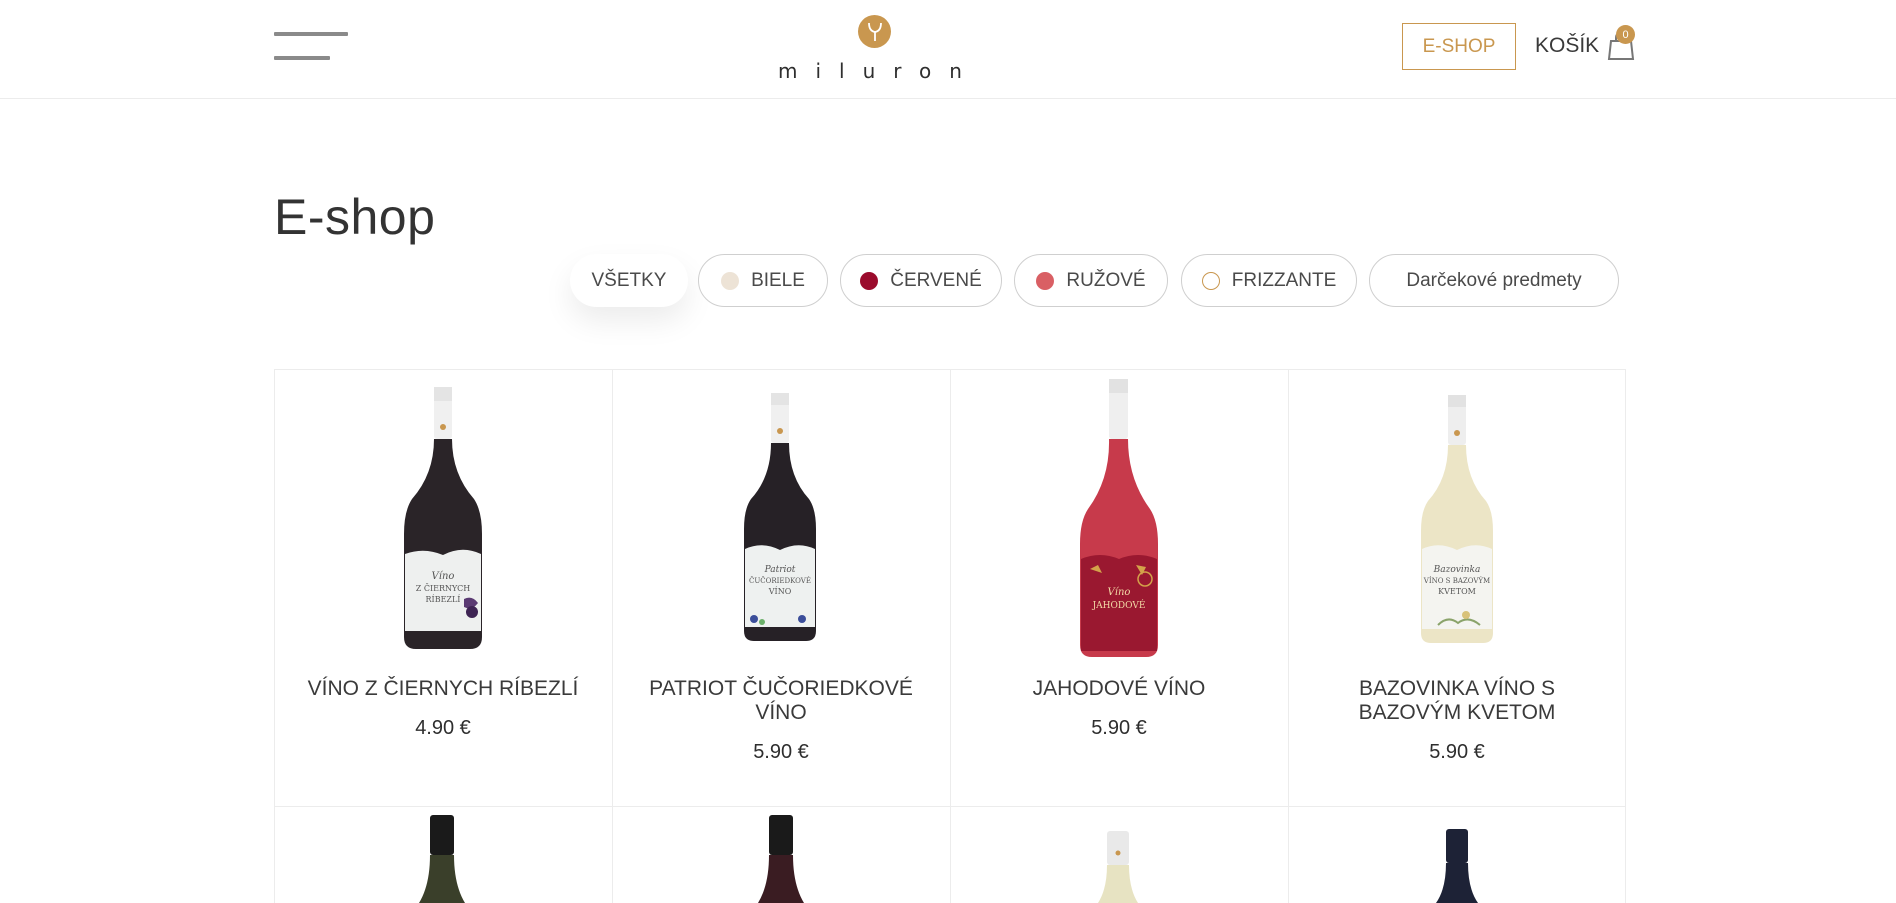 This screenshot has width=1896, height=903. I want to click on svg-text: VÍNO, so click(780, 591).